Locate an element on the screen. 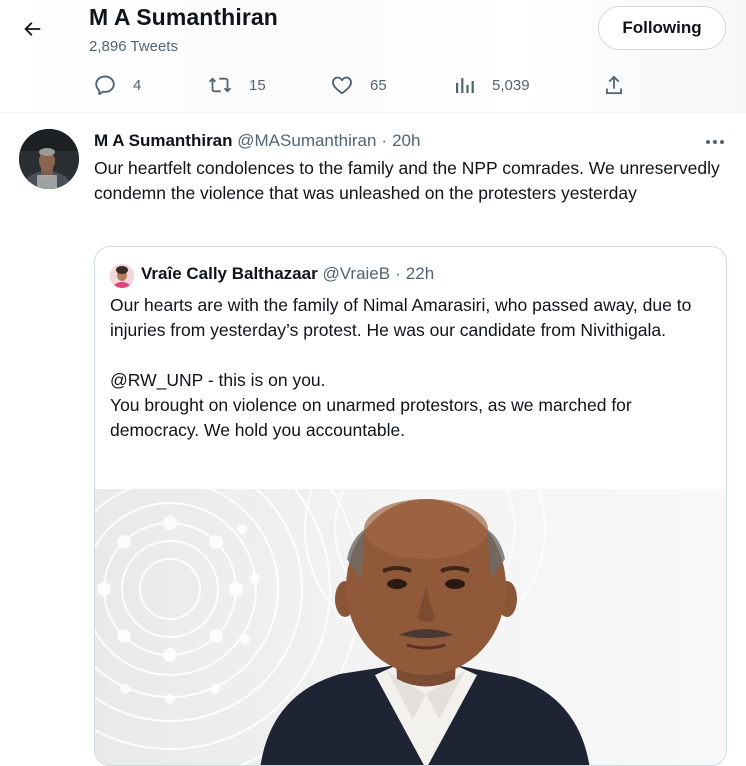  tweet-header: M A Sumanthiran @MASumanthiran · 20h is located at coordinates (257, 141).